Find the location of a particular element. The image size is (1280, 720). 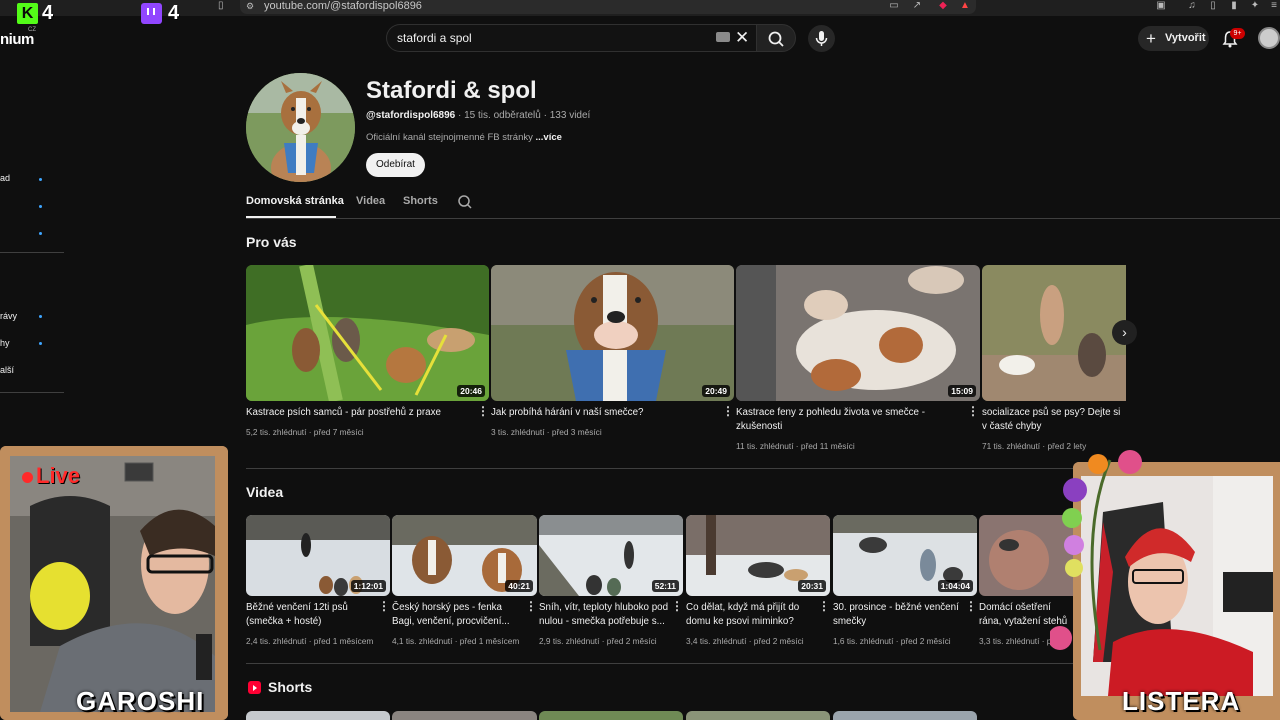

tab-videos: Videa is located at coordinates (370, 201).